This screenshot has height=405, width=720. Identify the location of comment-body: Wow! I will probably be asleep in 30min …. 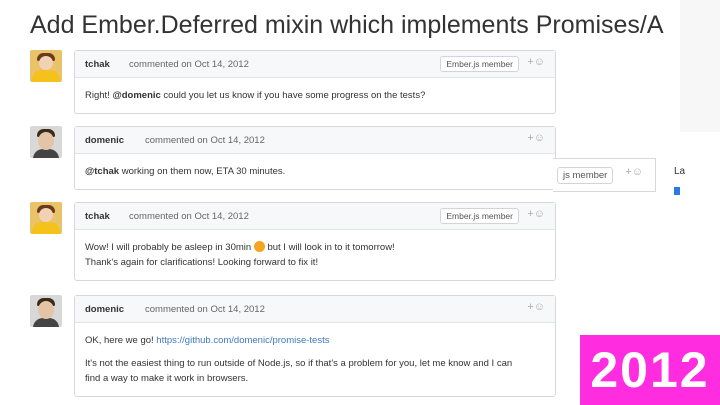
(240, 254).